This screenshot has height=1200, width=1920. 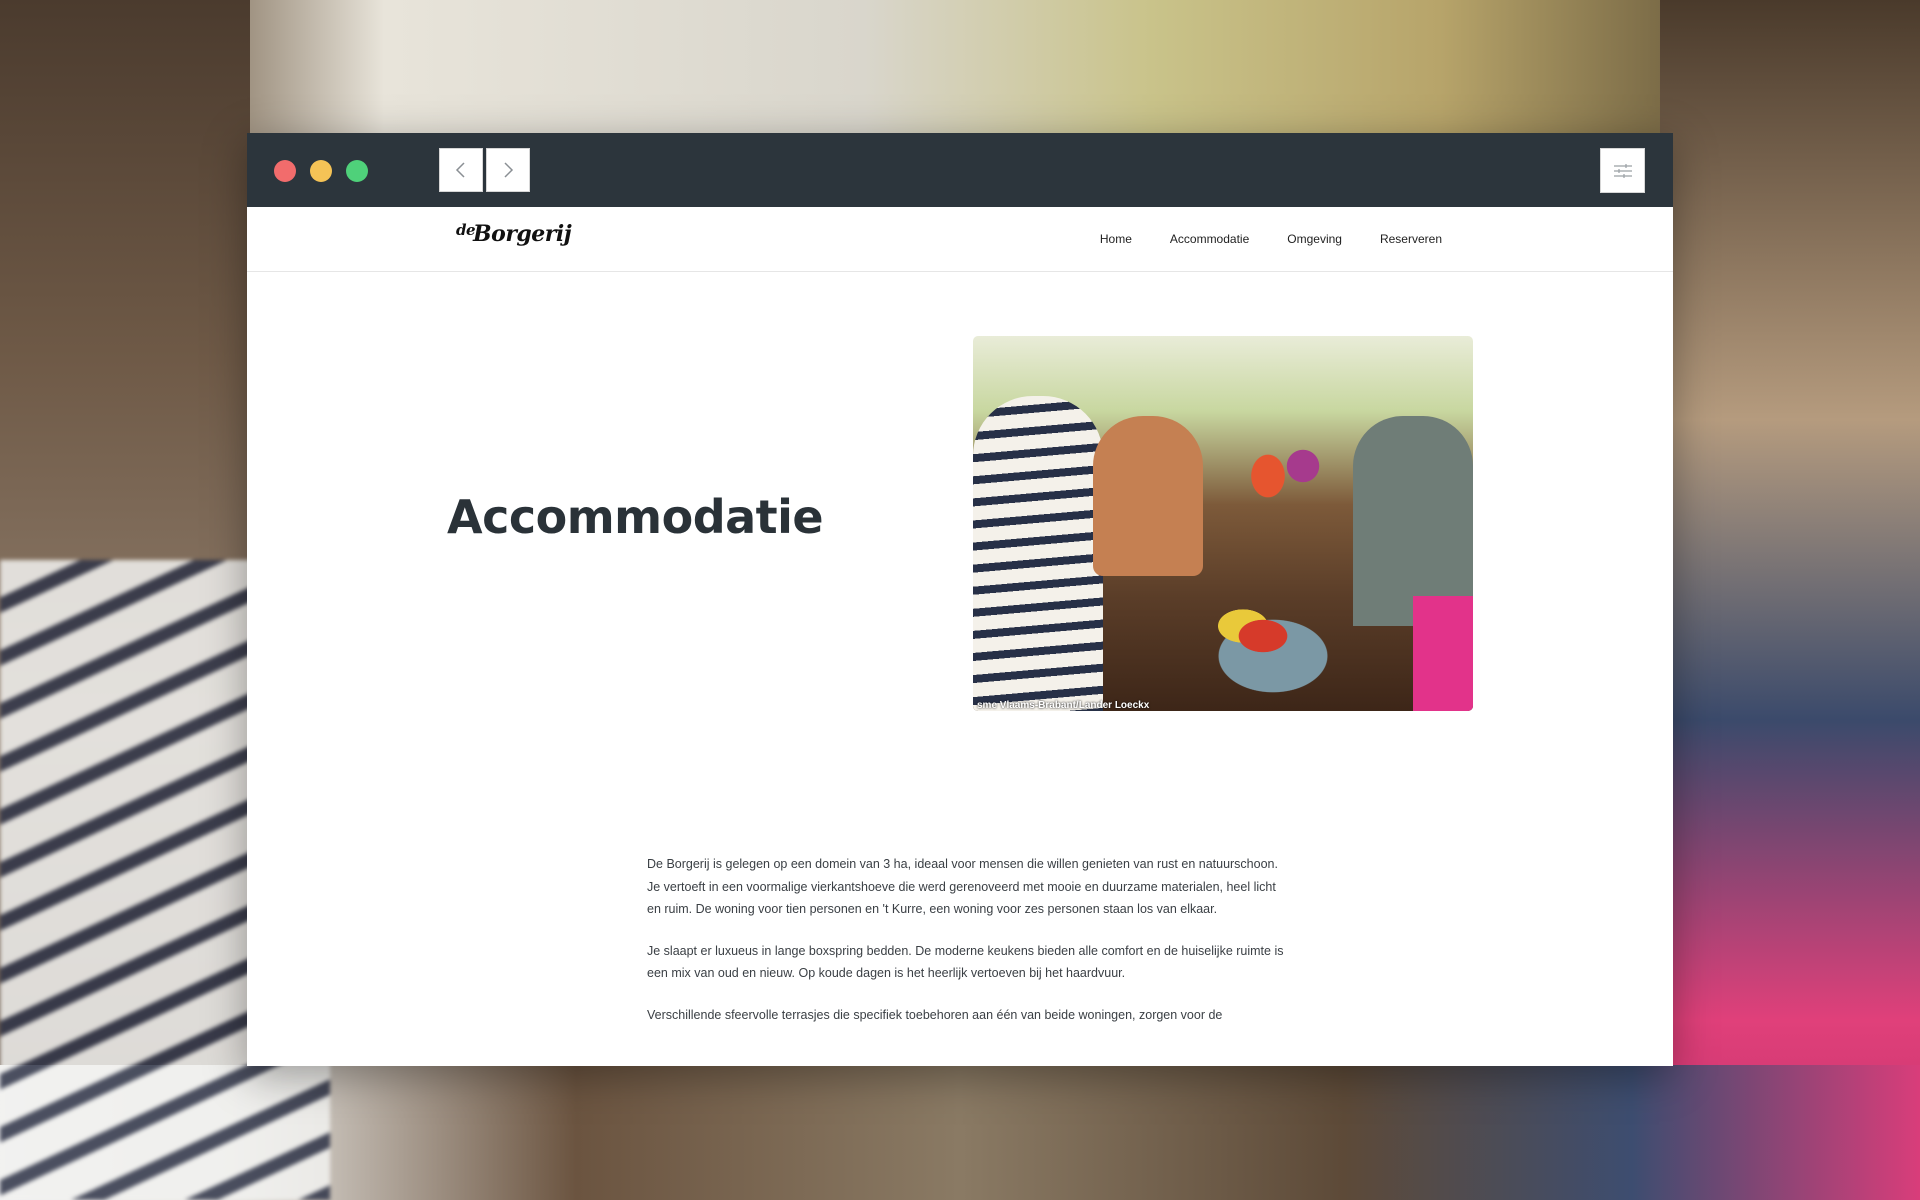 I want to click on chevron-right-icon, so click(x=509, y=170).